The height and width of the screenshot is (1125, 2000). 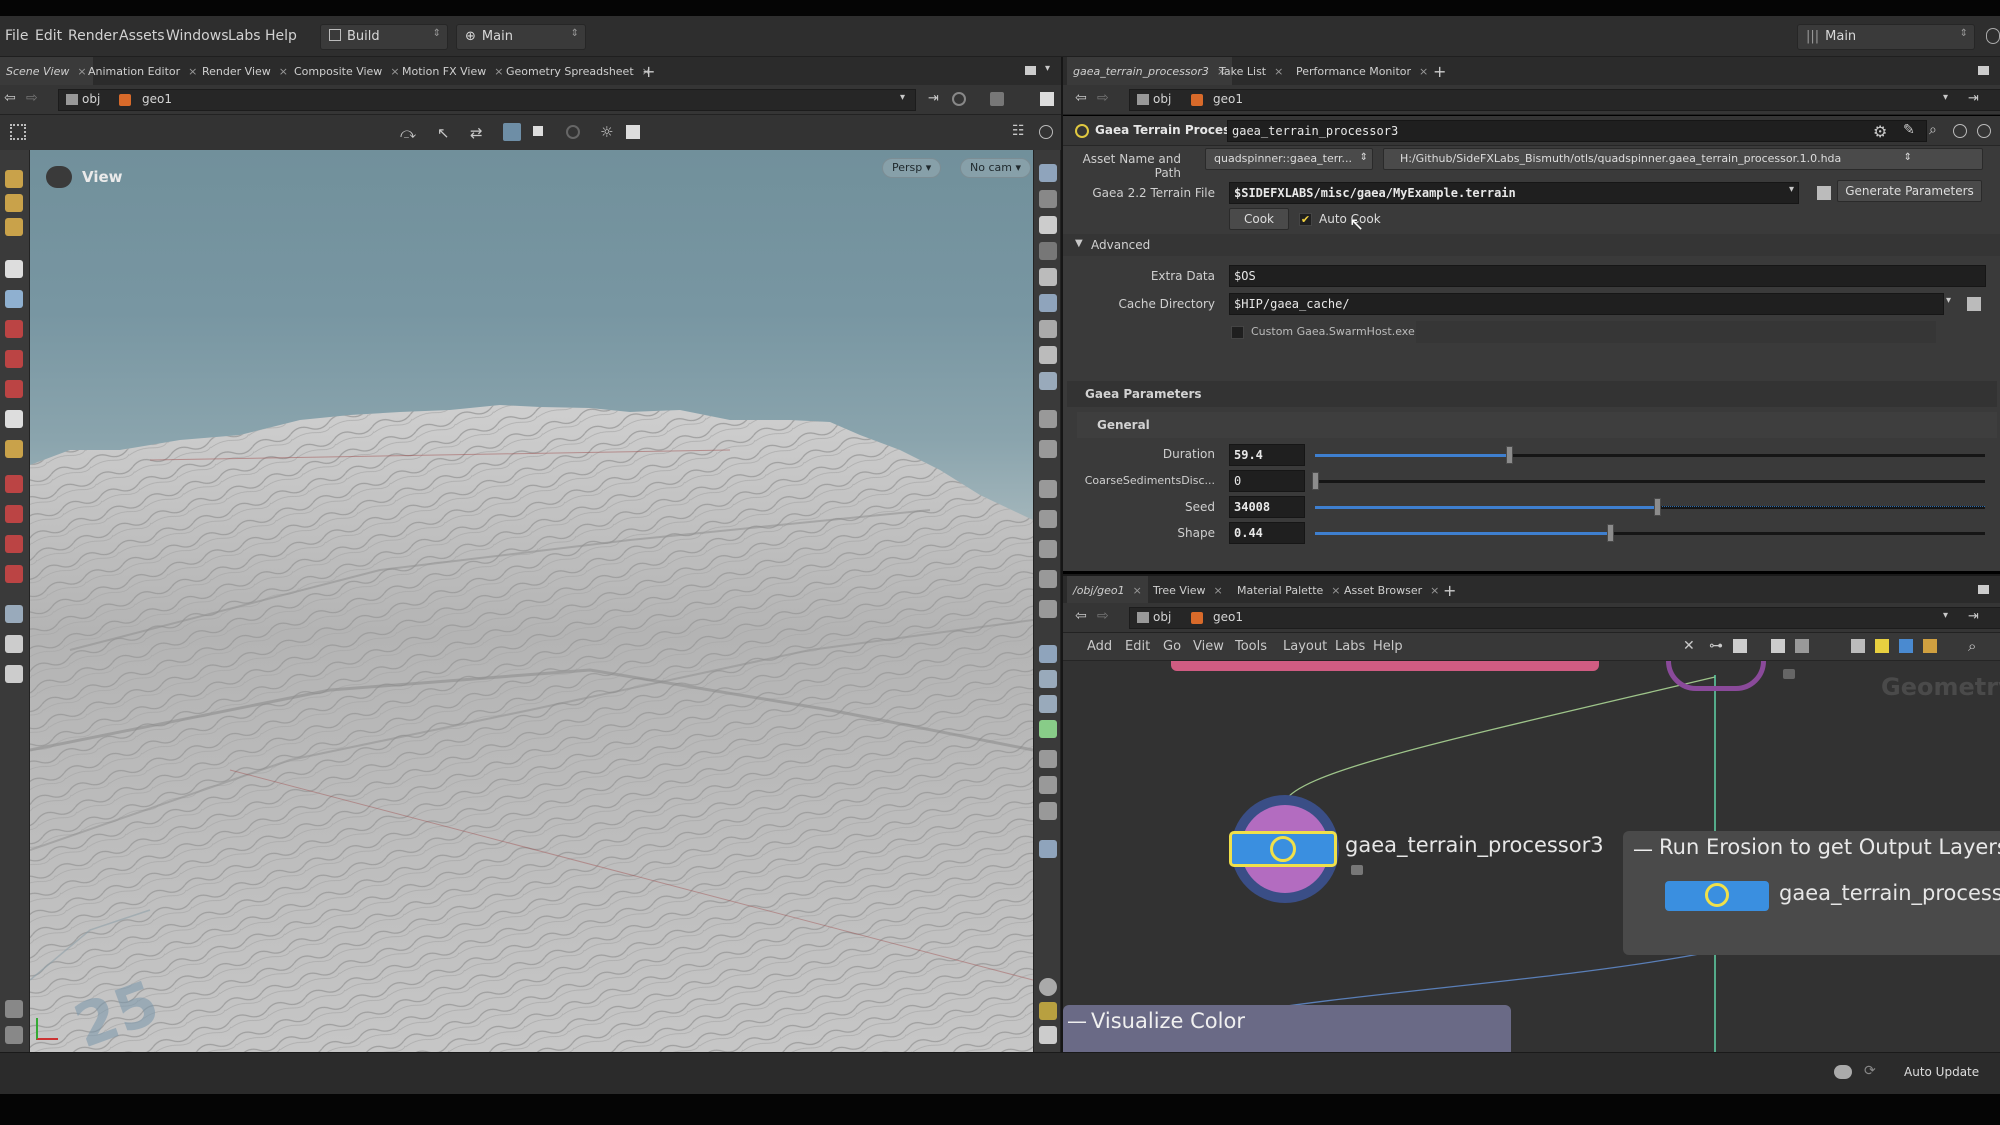 What do you see at coordinates (244, 36) in the screenshot?
I see `menu-labs: Labs` at bounding box center [244, 36].